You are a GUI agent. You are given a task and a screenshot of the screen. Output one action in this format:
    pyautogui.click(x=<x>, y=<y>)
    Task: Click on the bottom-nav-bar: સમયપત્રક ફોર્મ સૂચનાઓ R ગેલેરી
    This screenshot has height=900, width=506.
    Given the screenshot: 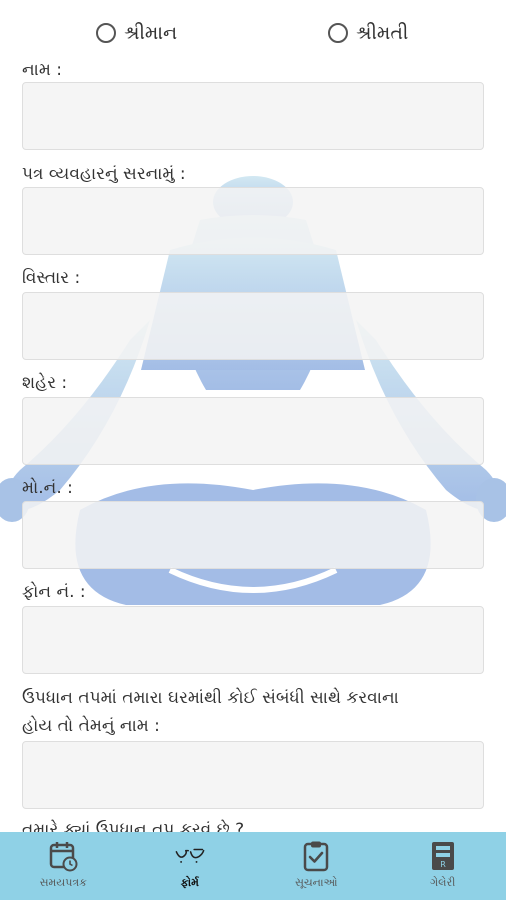 What is the action you would take?
    pyautogui.click(x=253, y=866)
    